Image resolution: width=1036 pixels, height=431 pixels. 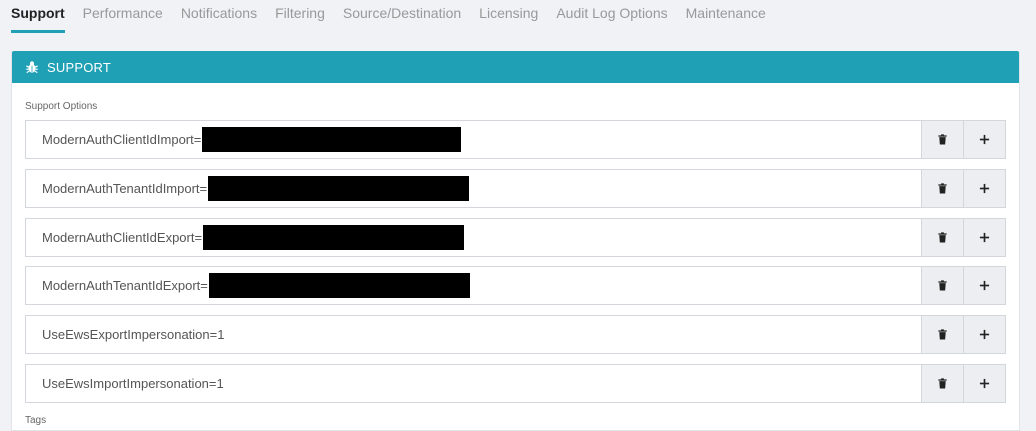 What do you see at coordinates (125, 188) in the screenshot?
I see `option-value: ModernAuthTenantIdImport=` at bounding box center [125, 188].